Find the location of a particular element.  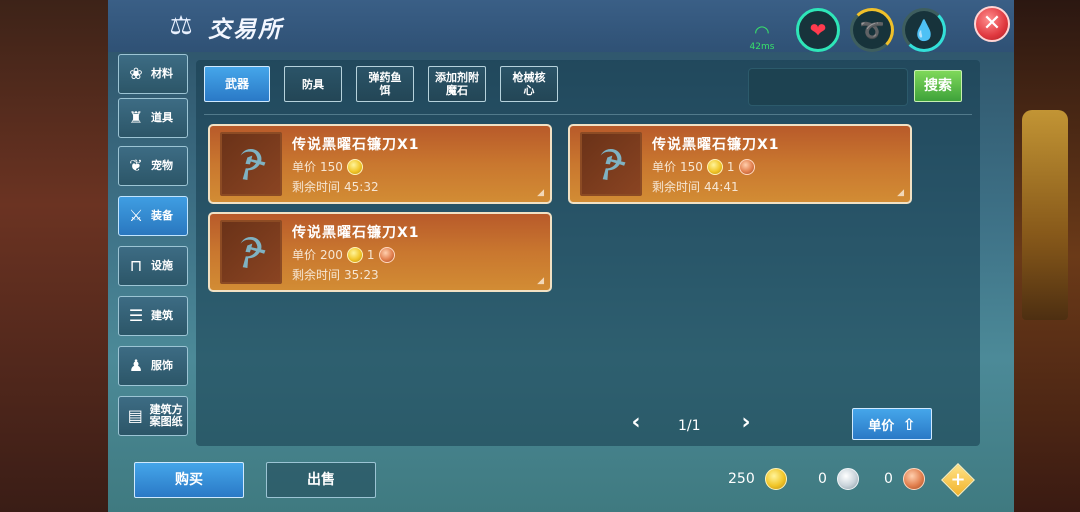

heart-icon: ❤ is located at coordinates (818, 30).